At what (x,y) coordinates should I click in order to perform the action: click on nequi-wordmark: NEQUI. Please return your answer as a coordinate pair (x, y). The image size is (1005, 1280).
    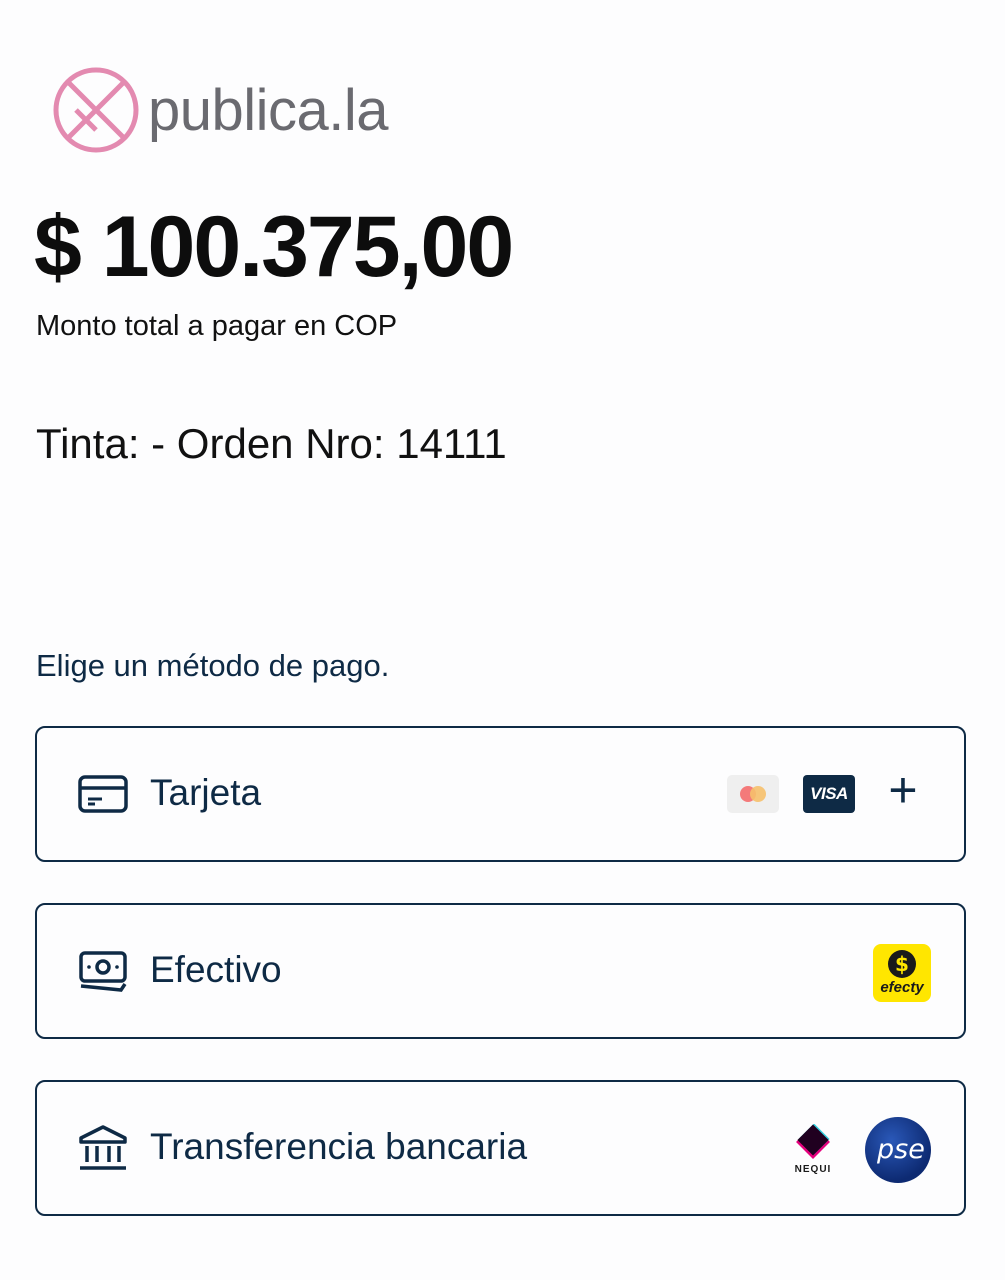
    Looking at the image, I should click on (813, 1169).